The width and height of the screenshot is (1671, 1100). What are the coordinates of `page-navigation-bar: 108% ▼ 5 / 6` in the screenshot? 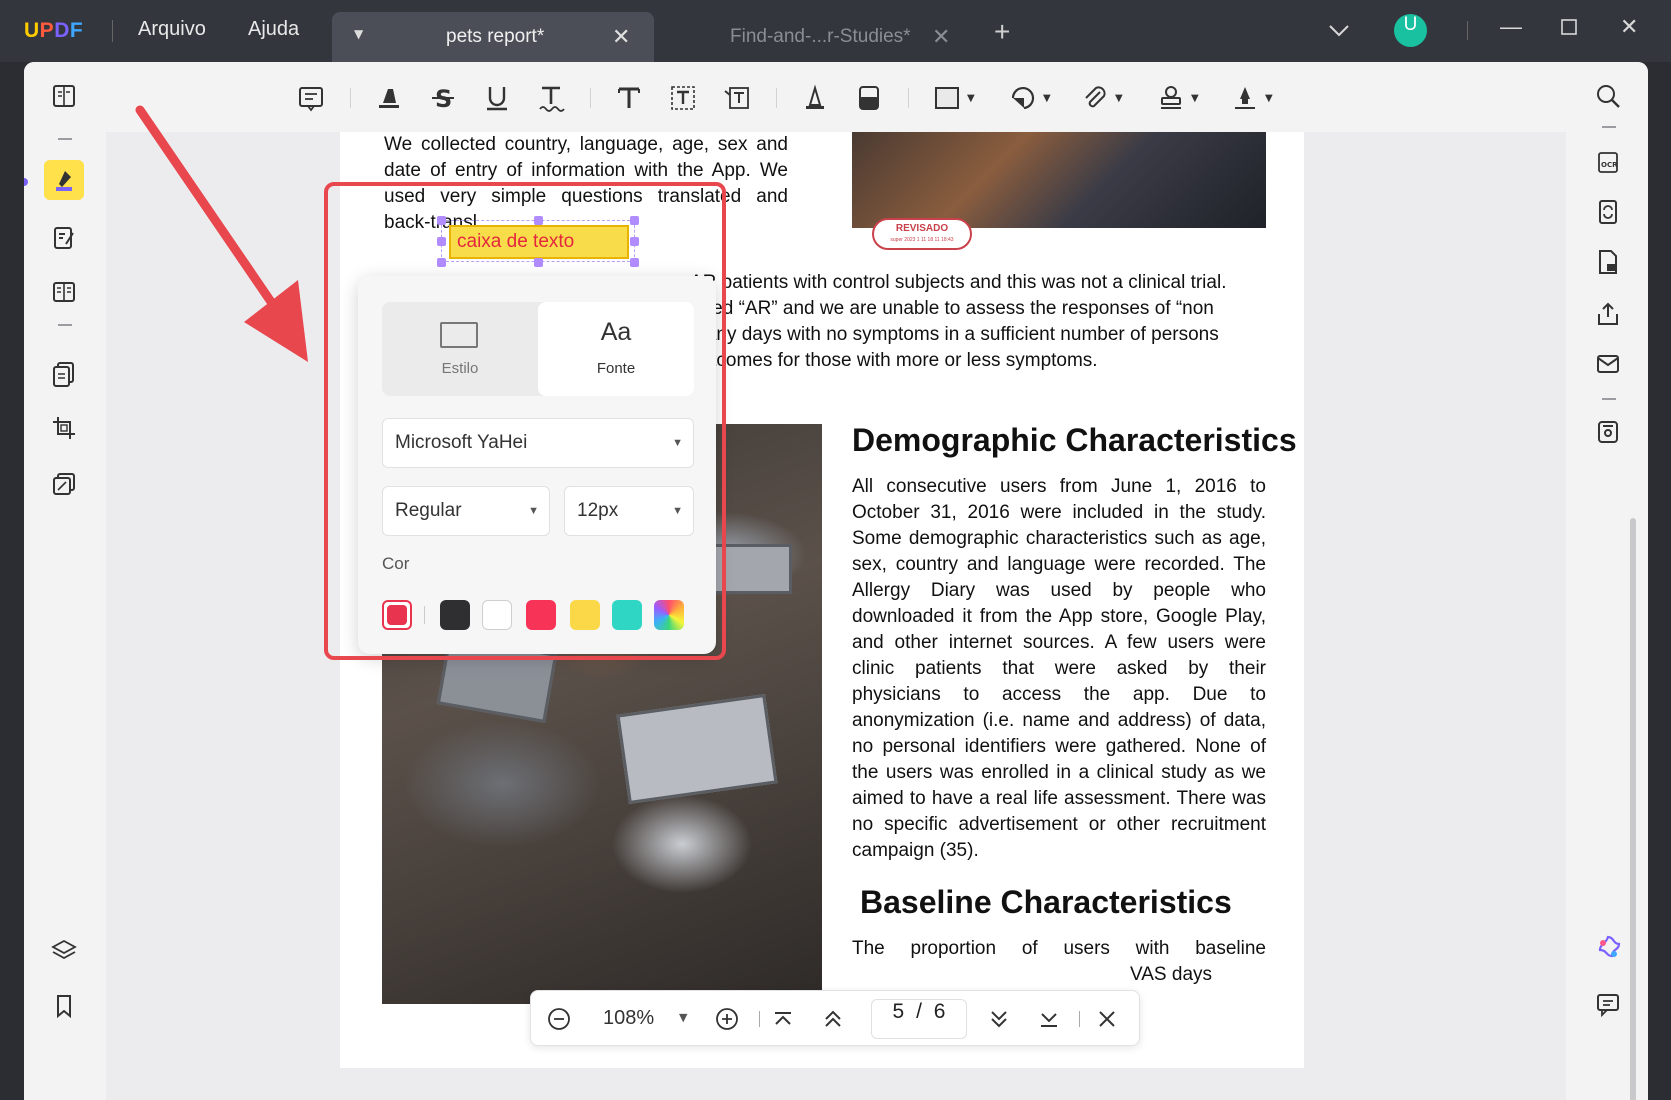 It's located at (835, 1018).